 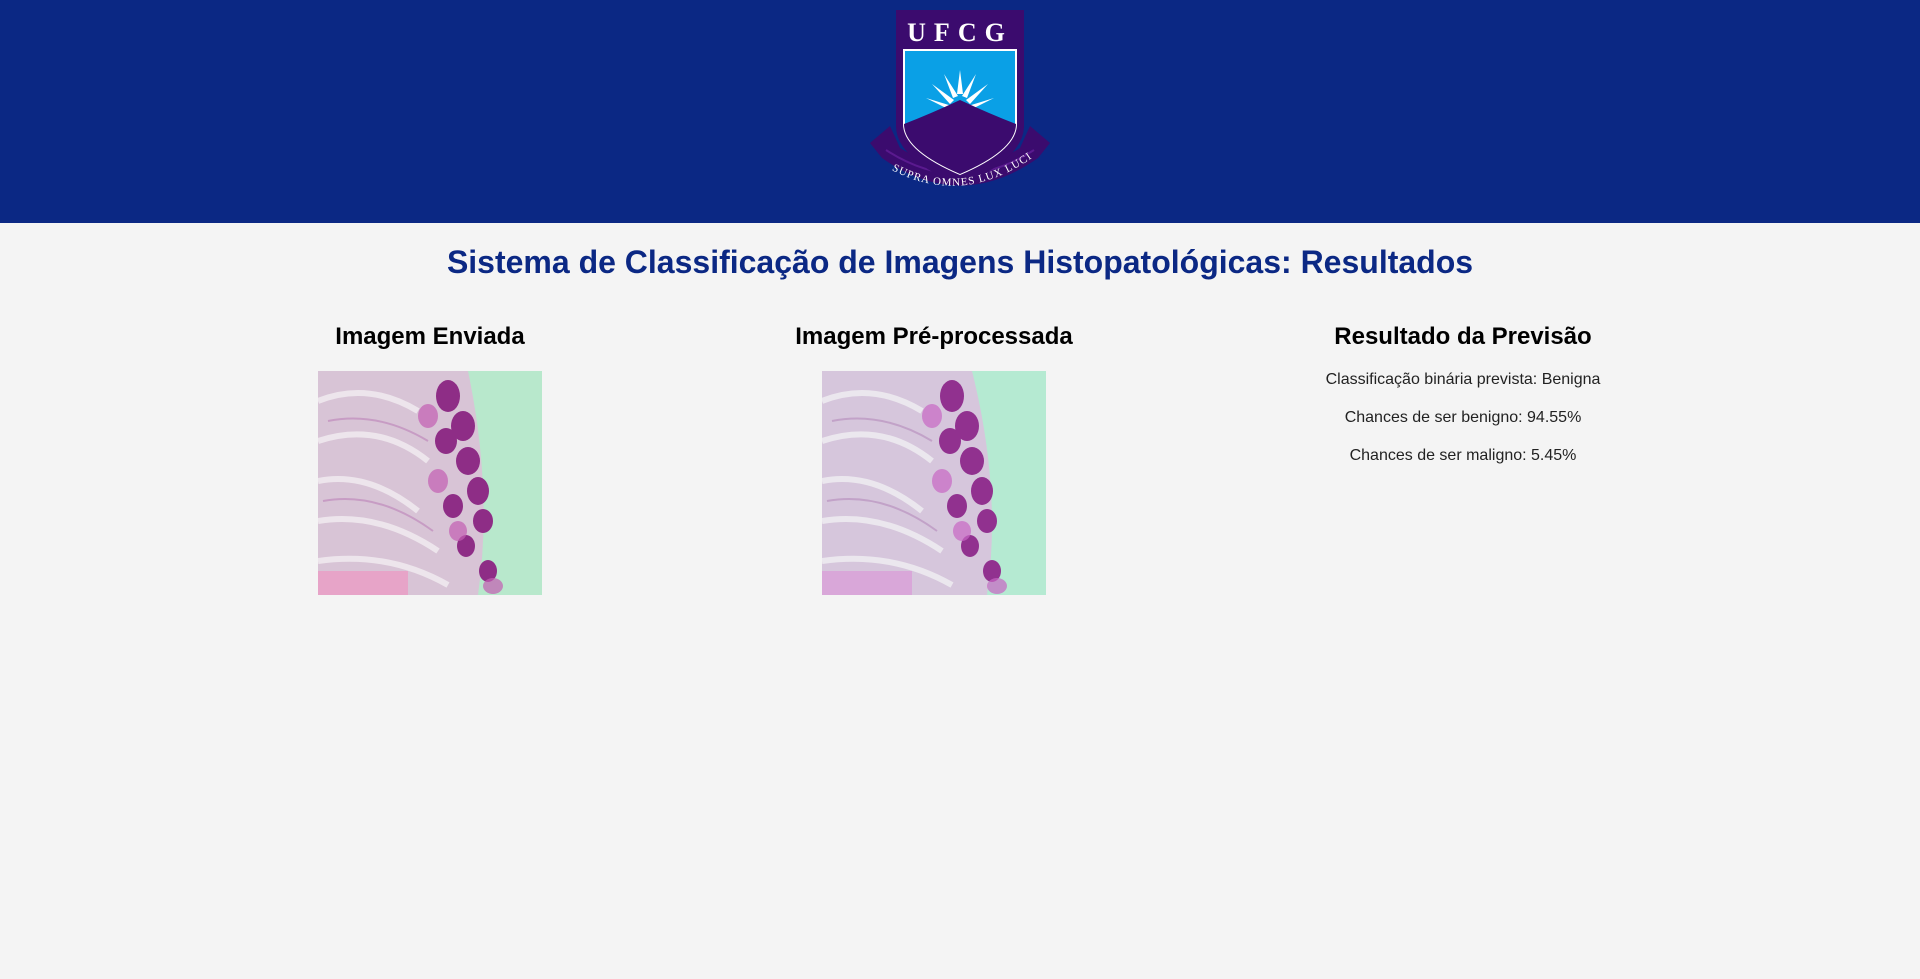 I want to click on preprocessed-image-panel: Imagem Pré-processada, so click(x=934, y=458).